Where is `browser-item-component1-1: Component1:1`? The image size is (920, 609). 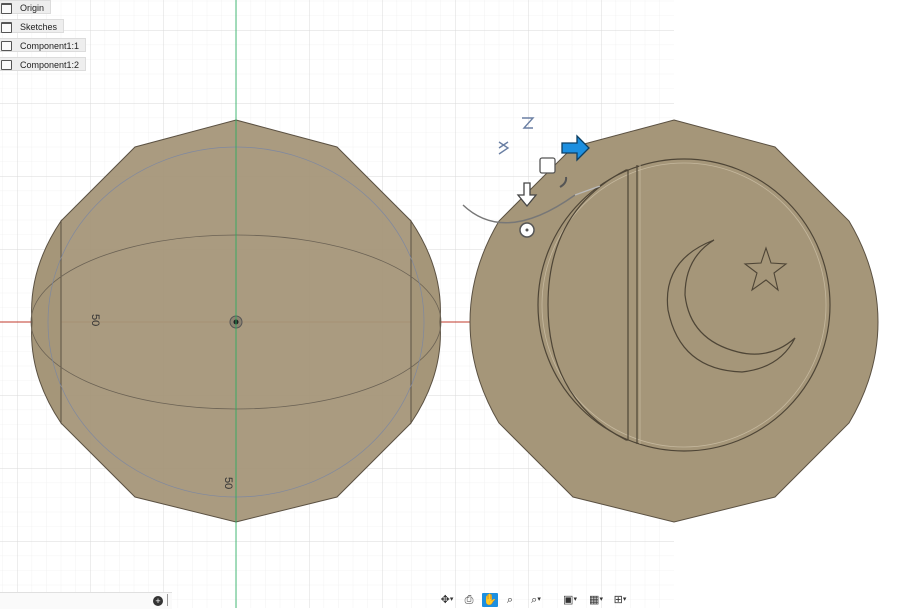 browser-item-component1-1: Component1:1 is located at coordinates (43, 45).